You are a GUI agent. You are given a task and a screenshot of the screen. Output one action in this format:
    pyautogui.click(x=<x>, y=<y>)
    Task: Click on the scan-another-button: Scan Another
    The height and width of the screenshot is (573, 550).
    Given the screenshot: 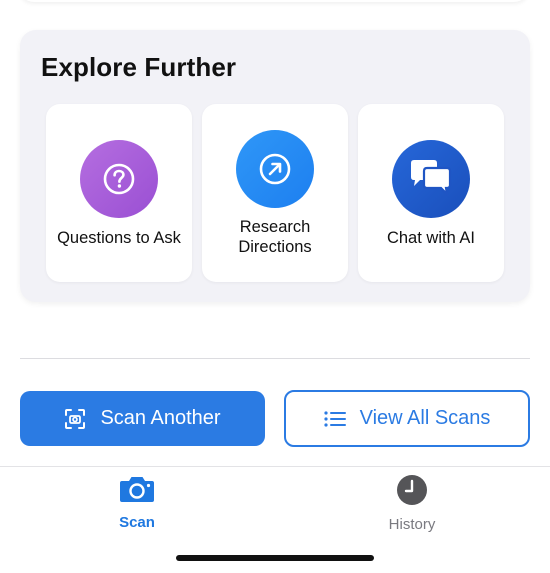 What is the action you would take?
    pyautogui.click(x=142, y=418)
    